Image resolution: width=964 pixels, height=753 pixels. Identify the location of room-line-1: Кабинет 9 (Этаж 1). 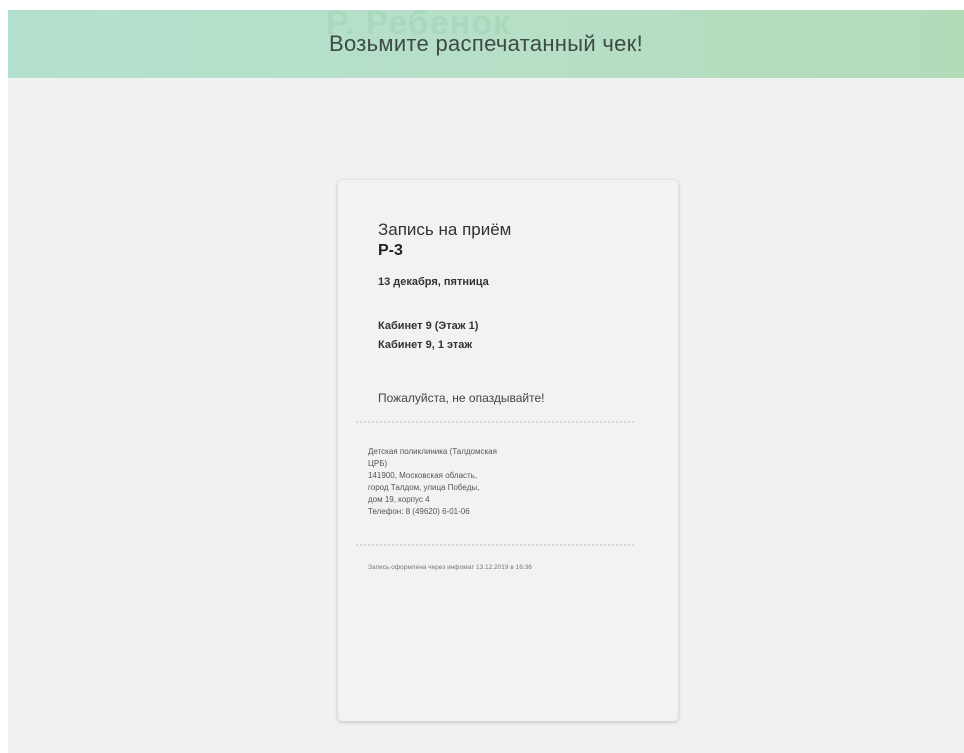
(428, 326).